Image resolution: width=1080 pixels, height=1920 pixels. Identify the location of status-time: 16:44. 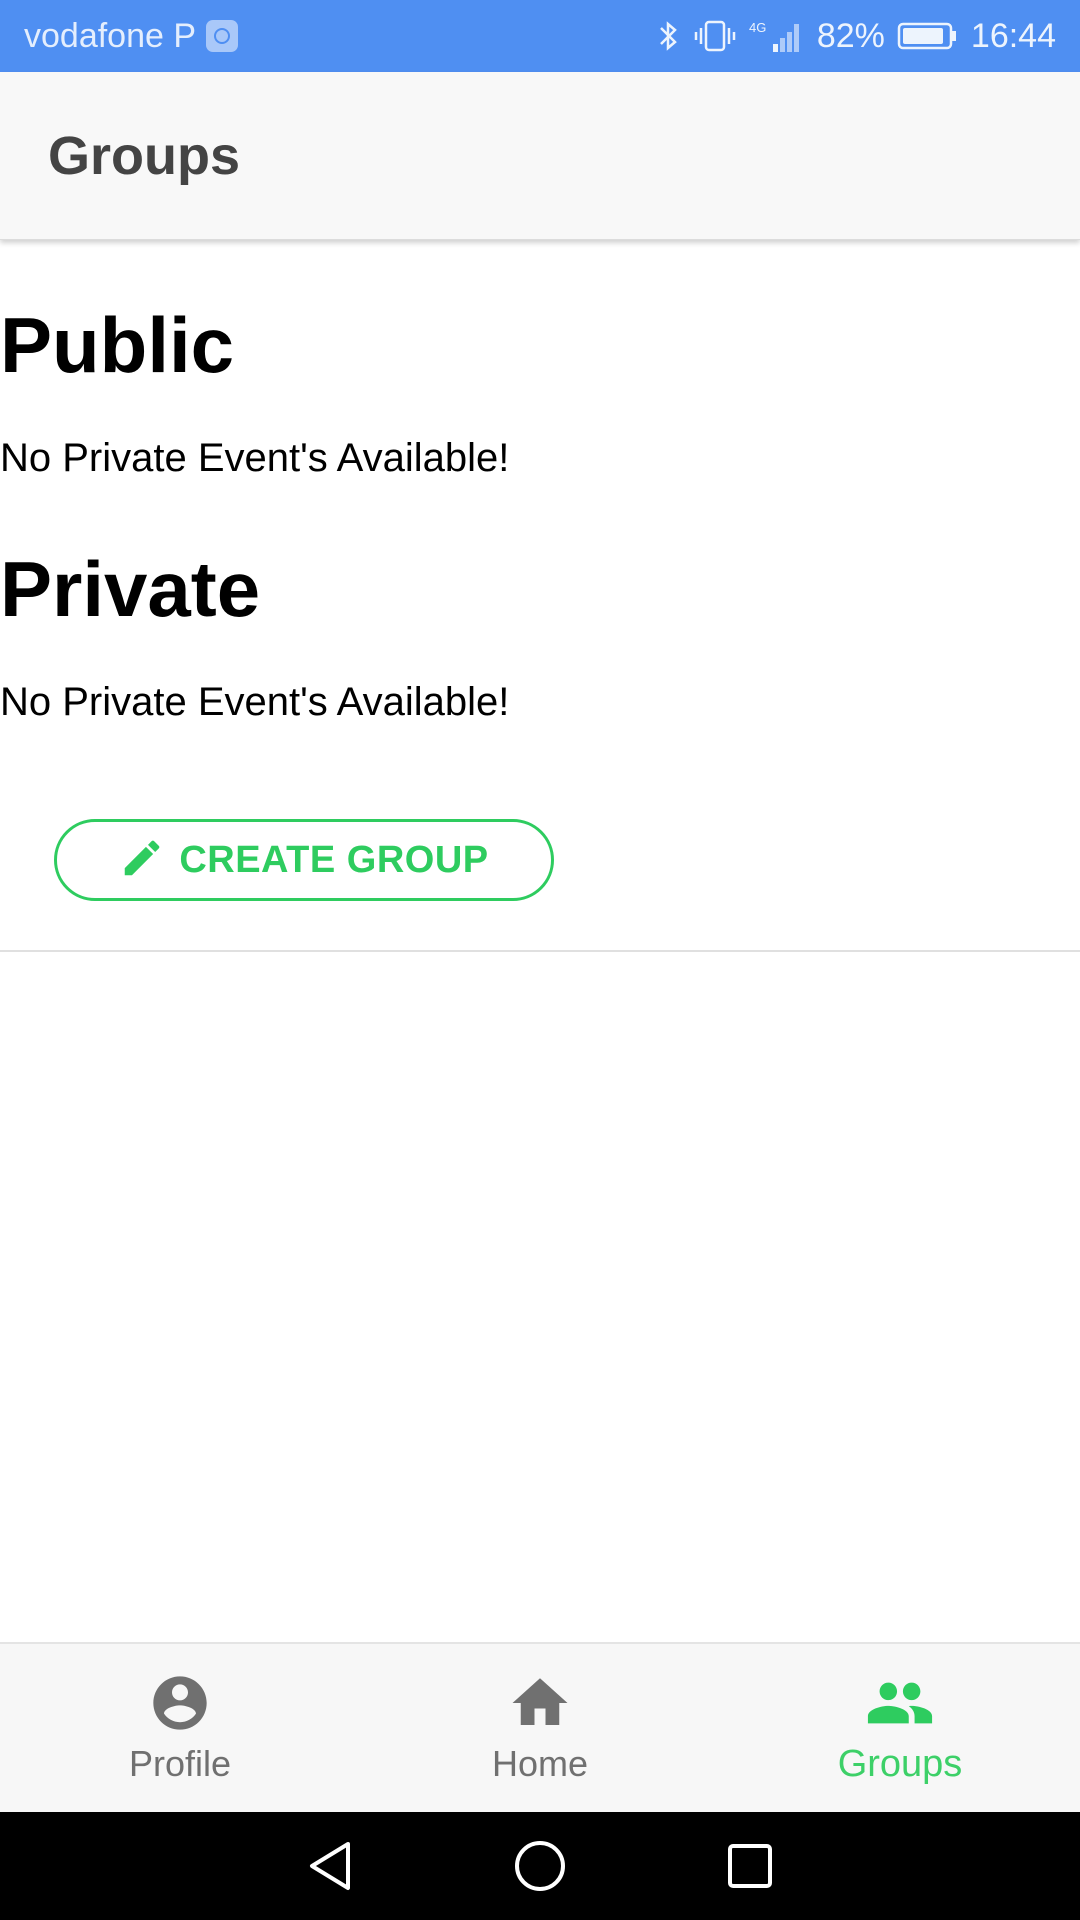
(1013, 35).